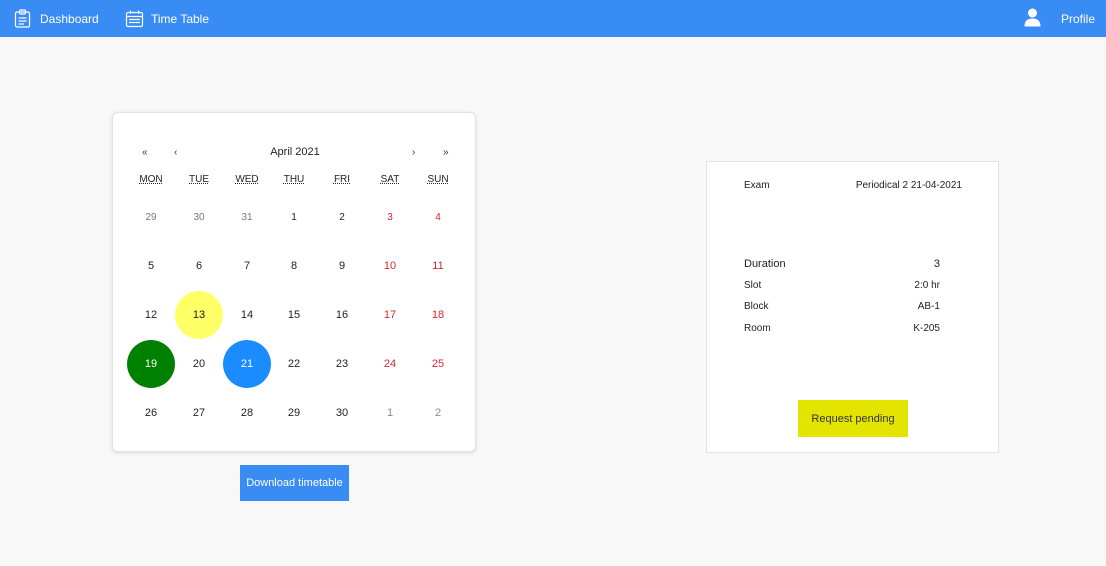 This screenshot has height=566, width=1106. I want to click on calendar-day-number: 9, so click(342, 266).